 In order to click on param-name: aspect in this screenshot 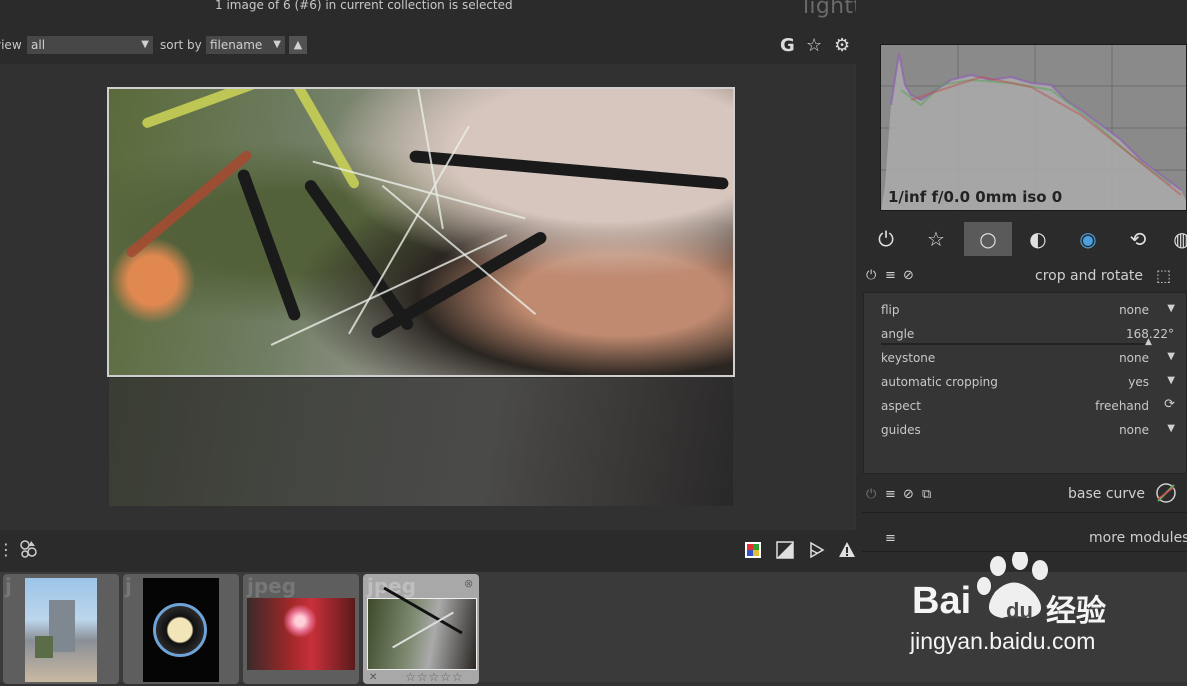, I will do `click(901, 406)`.